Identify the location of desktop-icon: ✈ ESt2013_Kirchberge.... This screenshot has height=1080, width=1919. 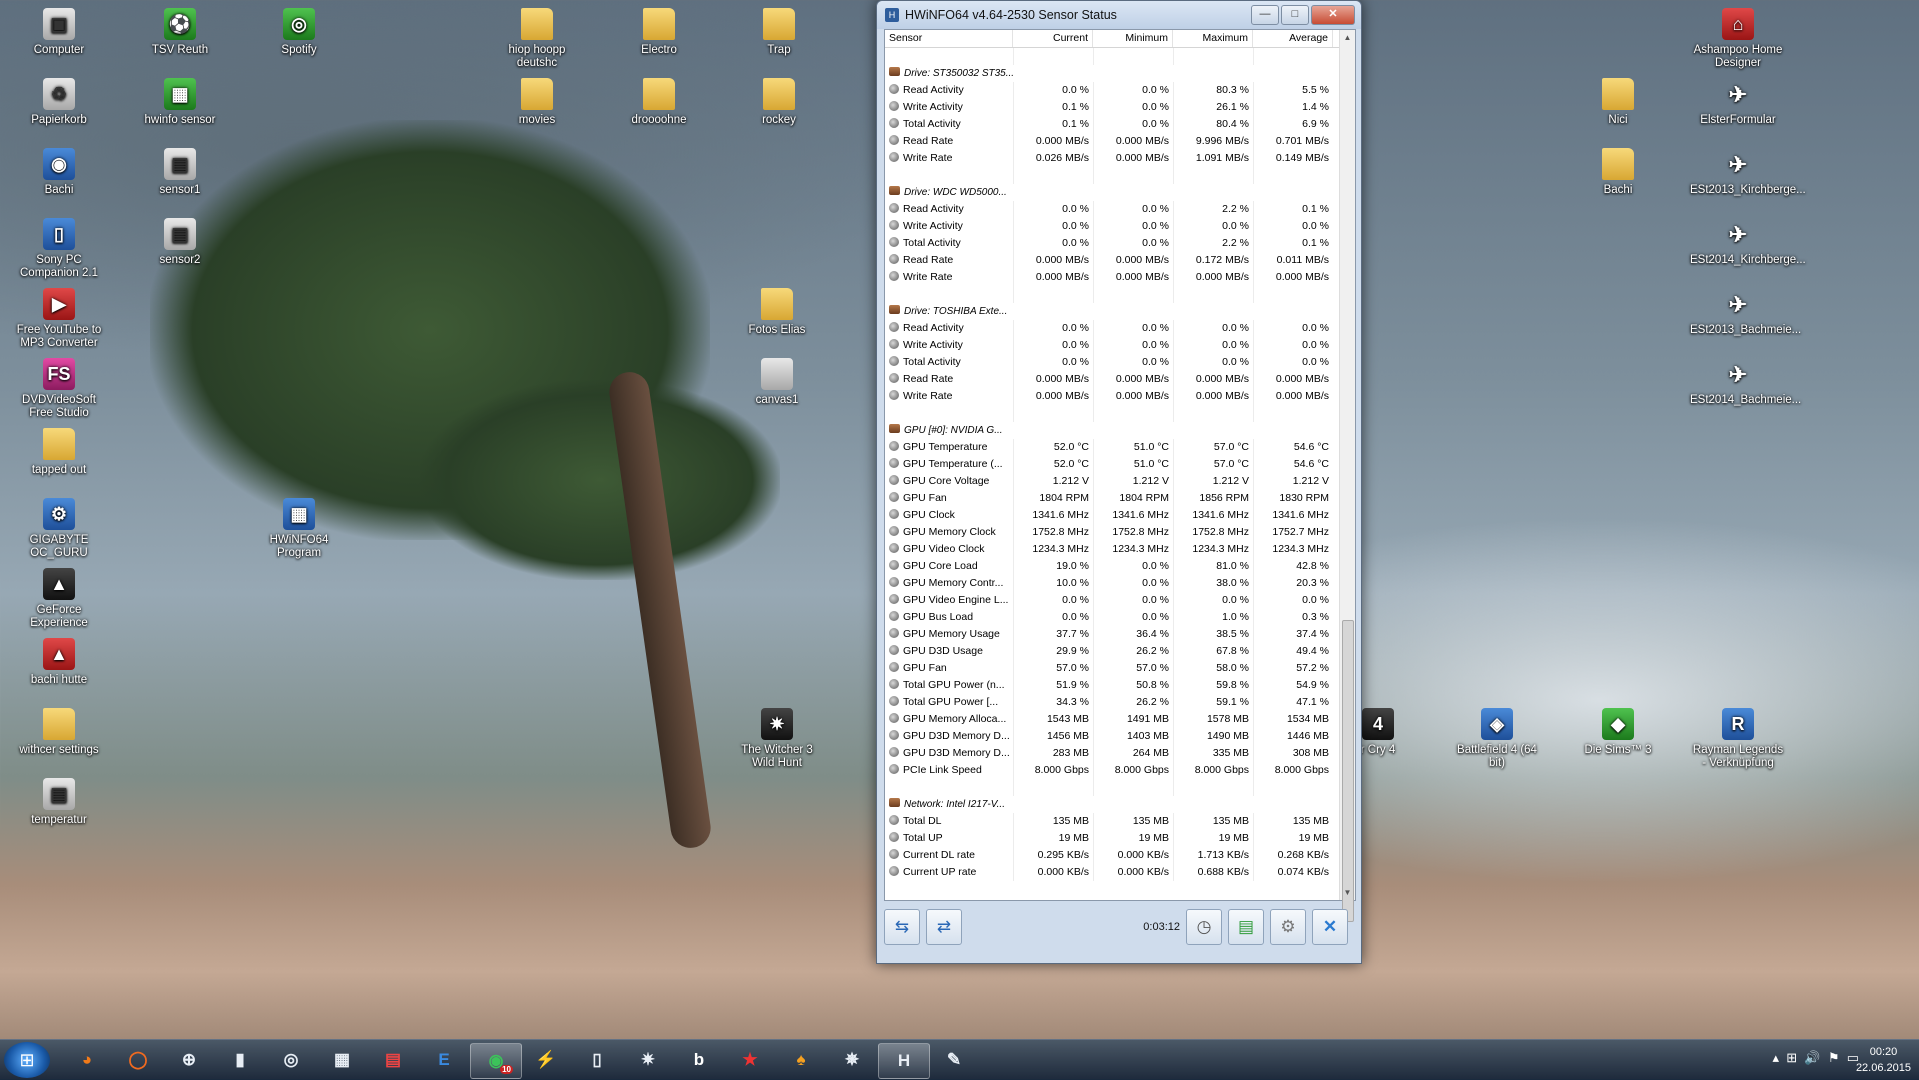
(1748, 172).